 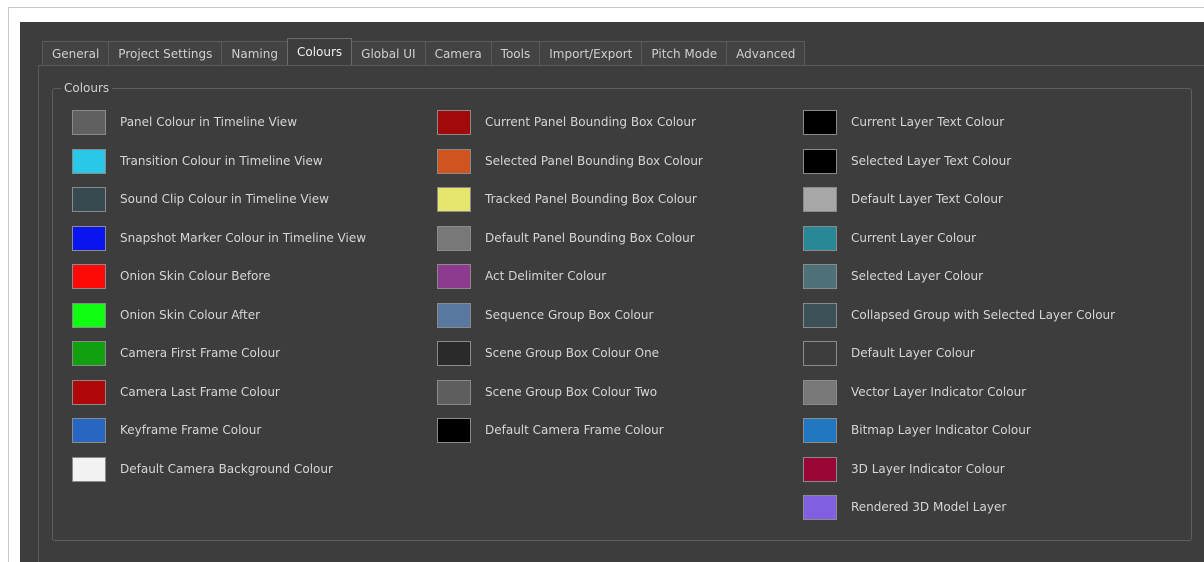 I want to click on colour-label: Selected Layer Text Colour, so click(x=931, y=160).